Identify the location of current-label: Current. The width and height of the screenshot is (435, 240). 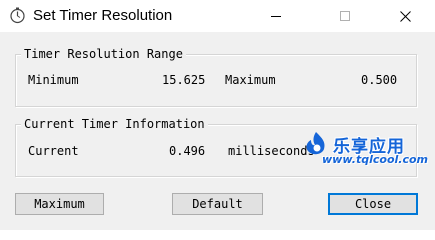
(53, 151).